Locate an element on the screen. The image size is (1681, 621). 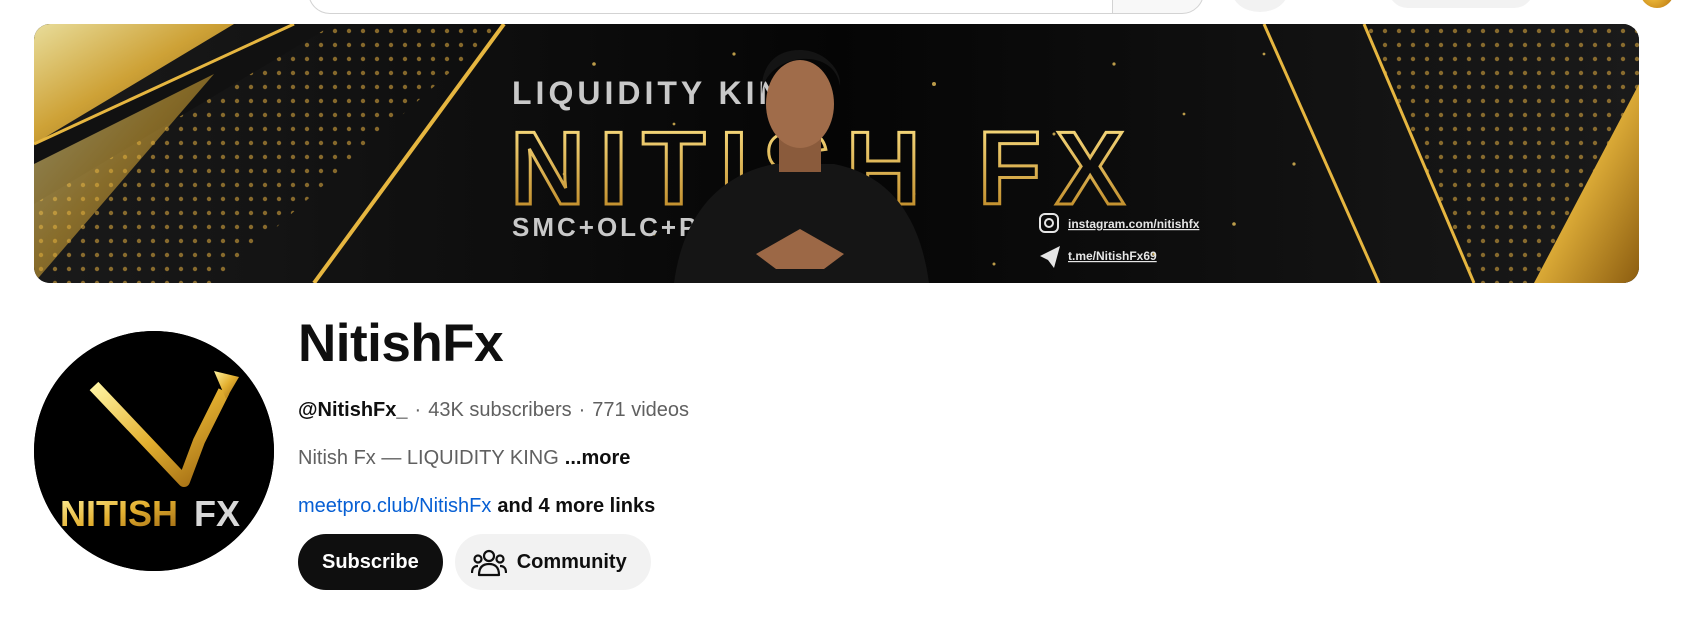
channel-meta: @NitishFx_ · 43K subscribers · 771 videos is located at coordinates (748, 410).